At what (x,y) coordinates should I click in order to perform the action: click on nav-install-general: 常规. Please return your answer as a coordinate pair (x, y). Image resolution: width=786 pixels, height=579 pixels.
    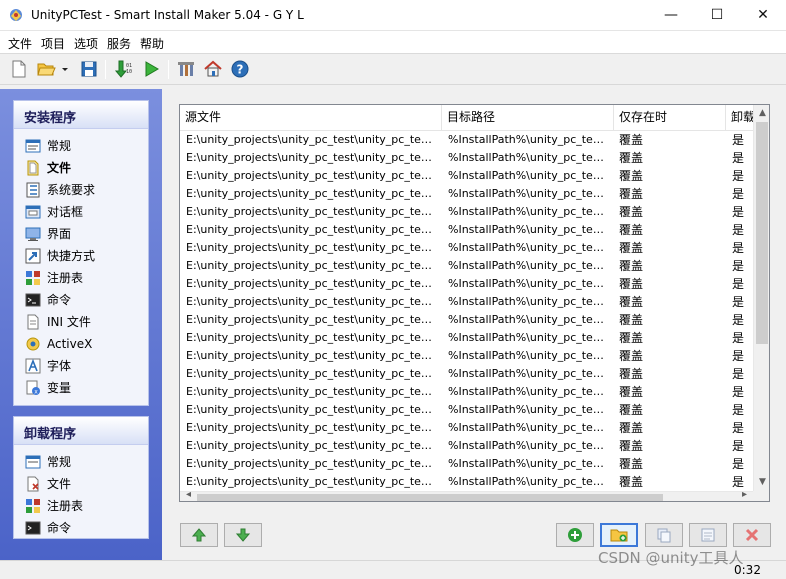
    Looking at the image, I should click on (81, 146).